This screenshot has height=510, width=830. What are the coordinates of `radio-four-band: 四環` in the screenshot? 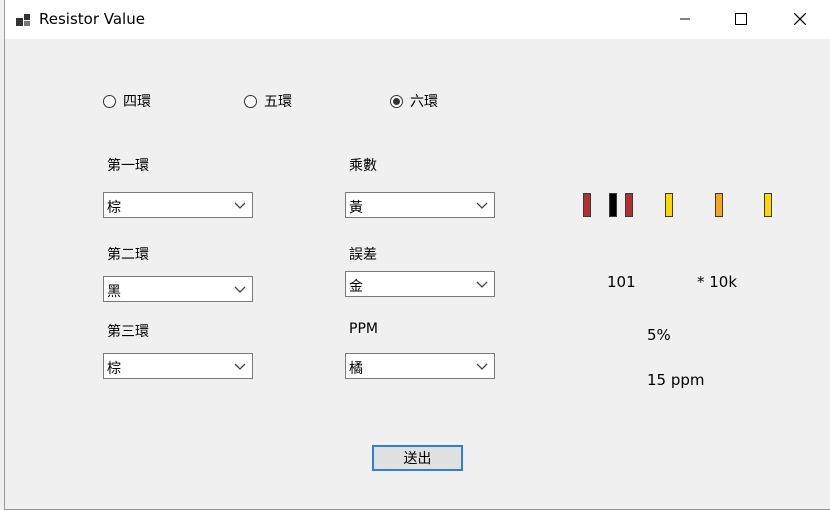 It's located at (127, 101).